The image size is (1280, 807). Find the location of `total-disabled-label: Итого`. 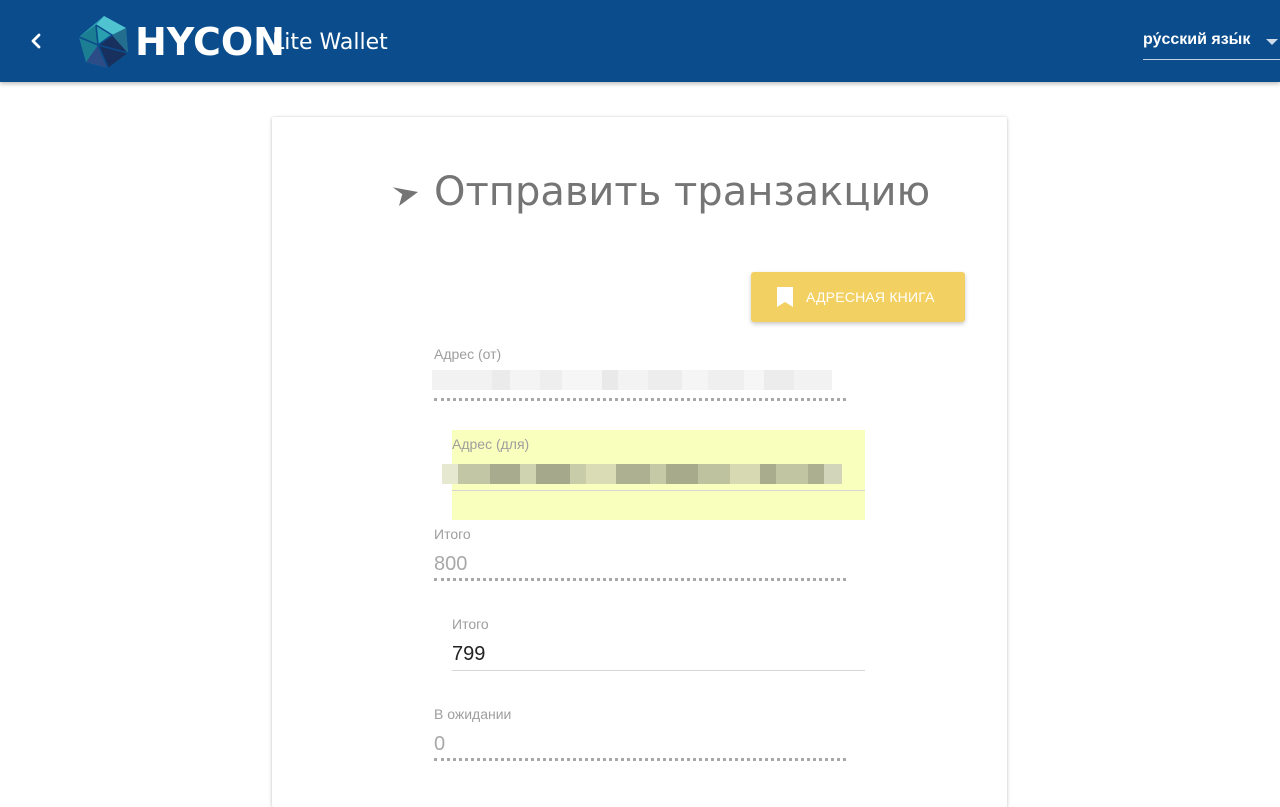

total-disabled-label: Итого is located at coordinates (452, 534).